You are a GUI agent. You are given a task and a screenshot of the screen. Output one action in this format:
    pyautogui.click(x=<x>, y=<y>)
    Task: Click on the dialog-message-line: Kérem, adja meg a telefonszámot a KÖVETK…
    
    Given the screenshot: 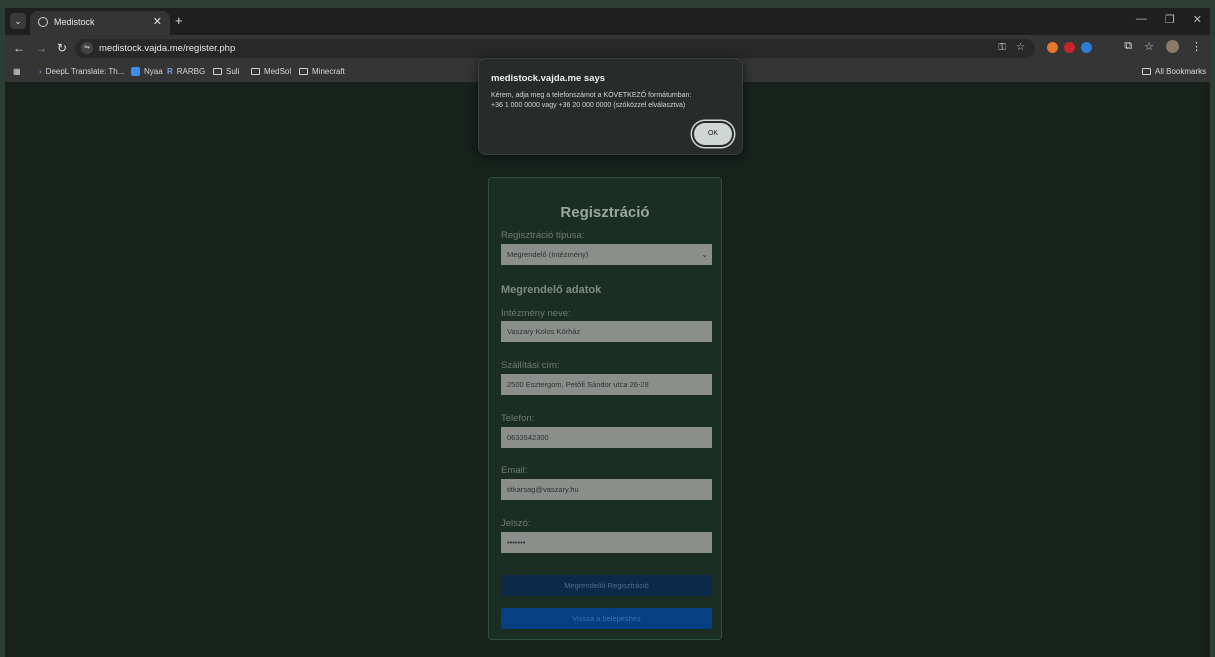 What is the action you would take?
    pyautogui.click(x=591, y=95)
    